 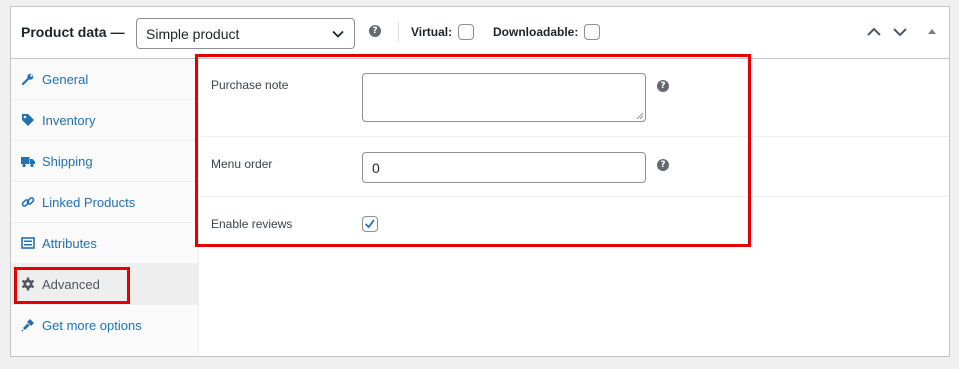 I want to click on tab-linked-products: Linked Products, so click(x=105, y=202).